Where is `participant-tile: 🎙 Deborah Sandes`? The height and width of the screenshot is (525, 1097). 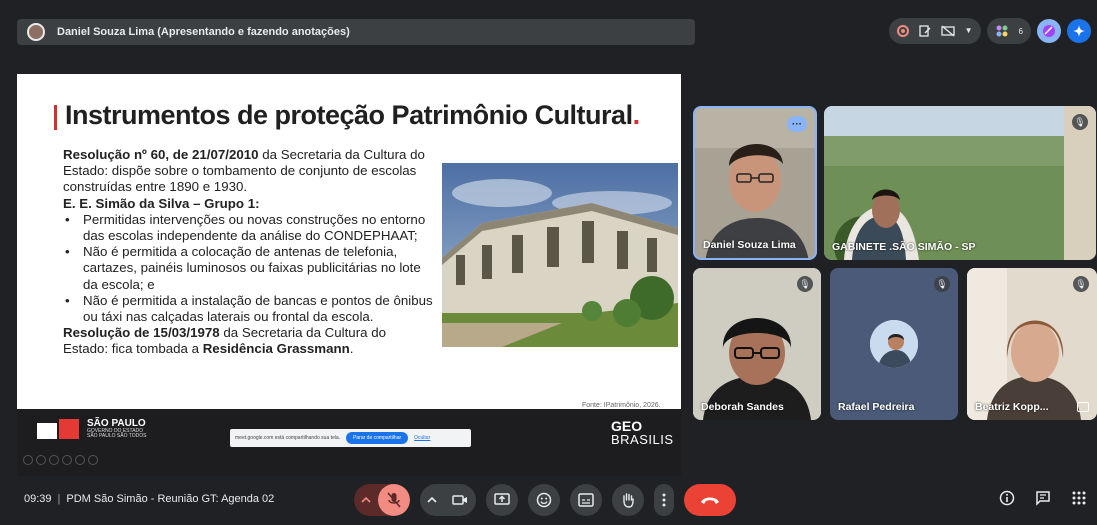
participant-tile: 🎙 Deborah Sandes is located at coordinates (757, 344).